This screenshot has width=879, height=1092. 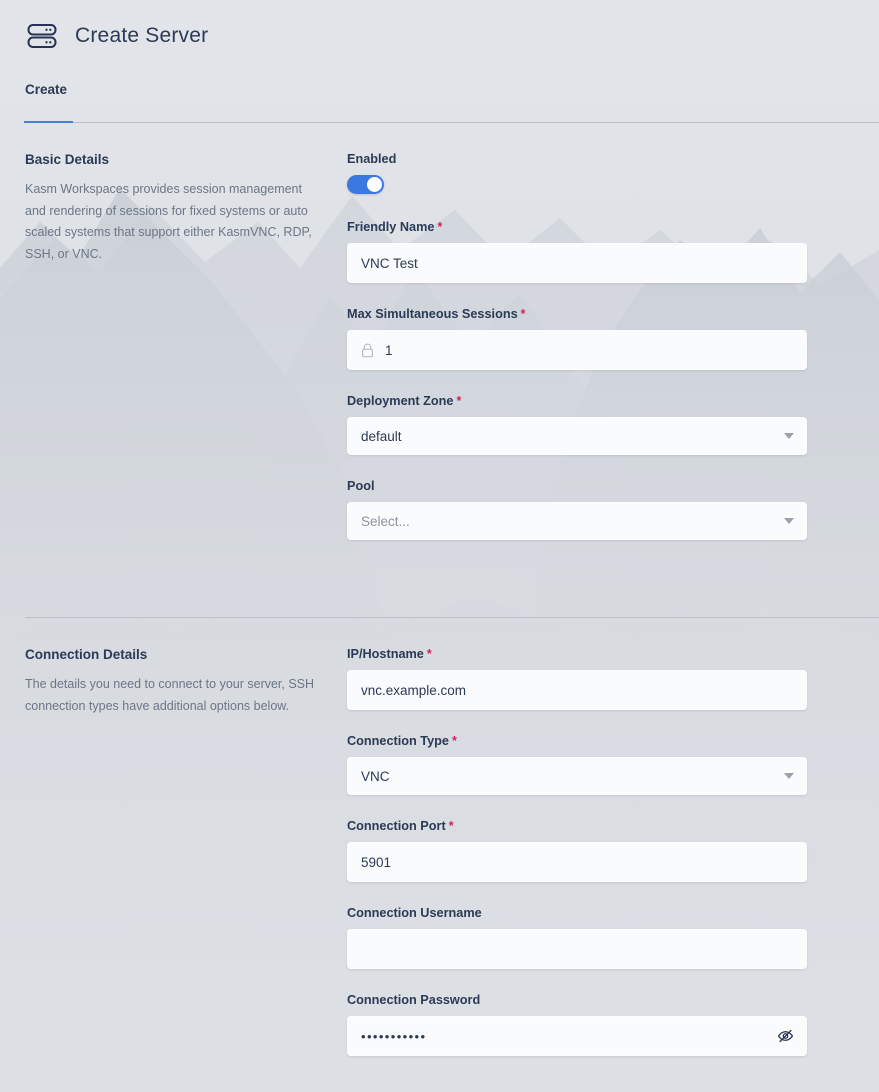 What do you see at coordinates (374, 184) in the screenshot?
I see `enabled-toggle-knob` at bounding box center [374, 184].